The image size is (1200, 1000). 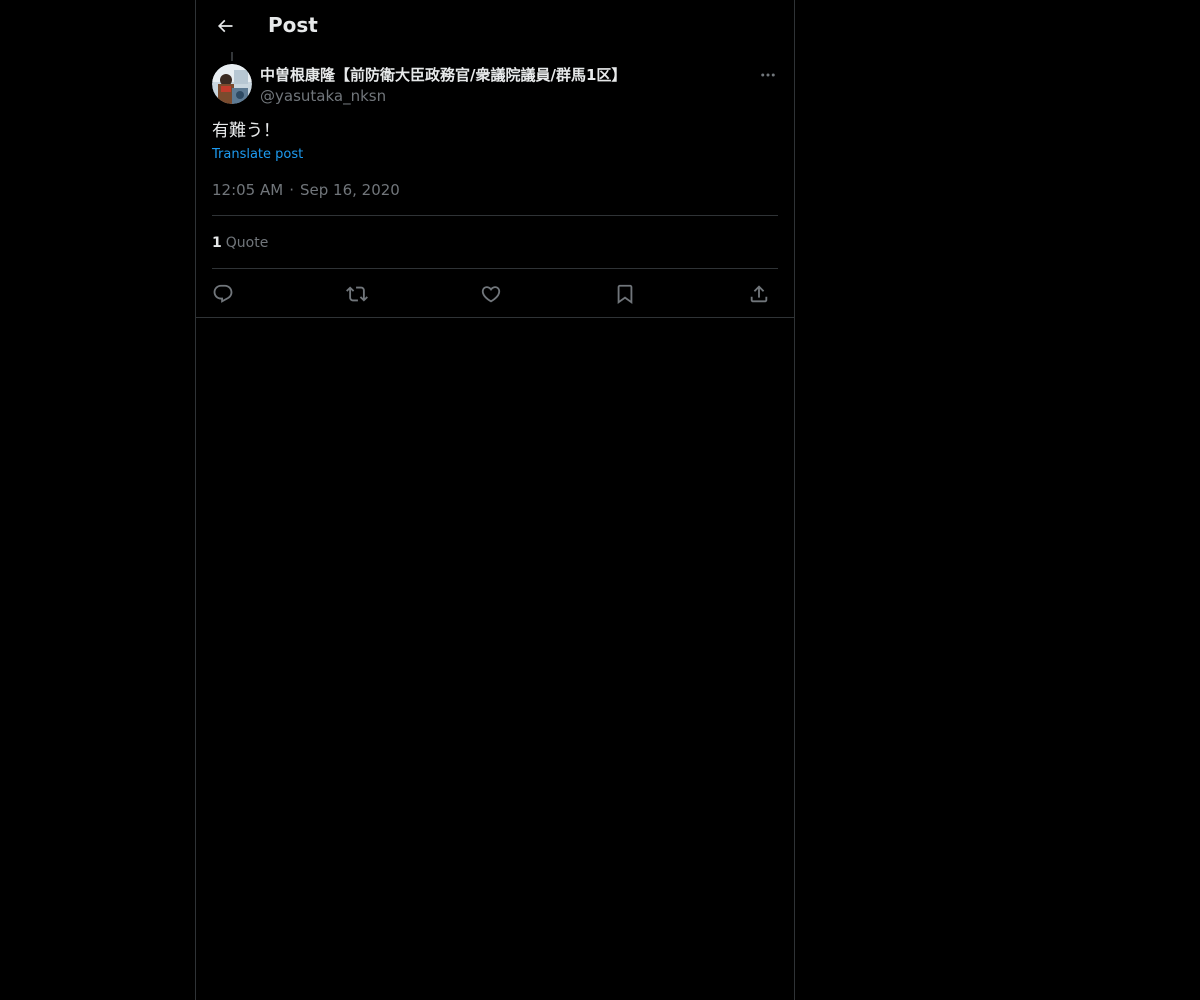 I want to click on more-horizontal-icon, so click(x=768, y=75).